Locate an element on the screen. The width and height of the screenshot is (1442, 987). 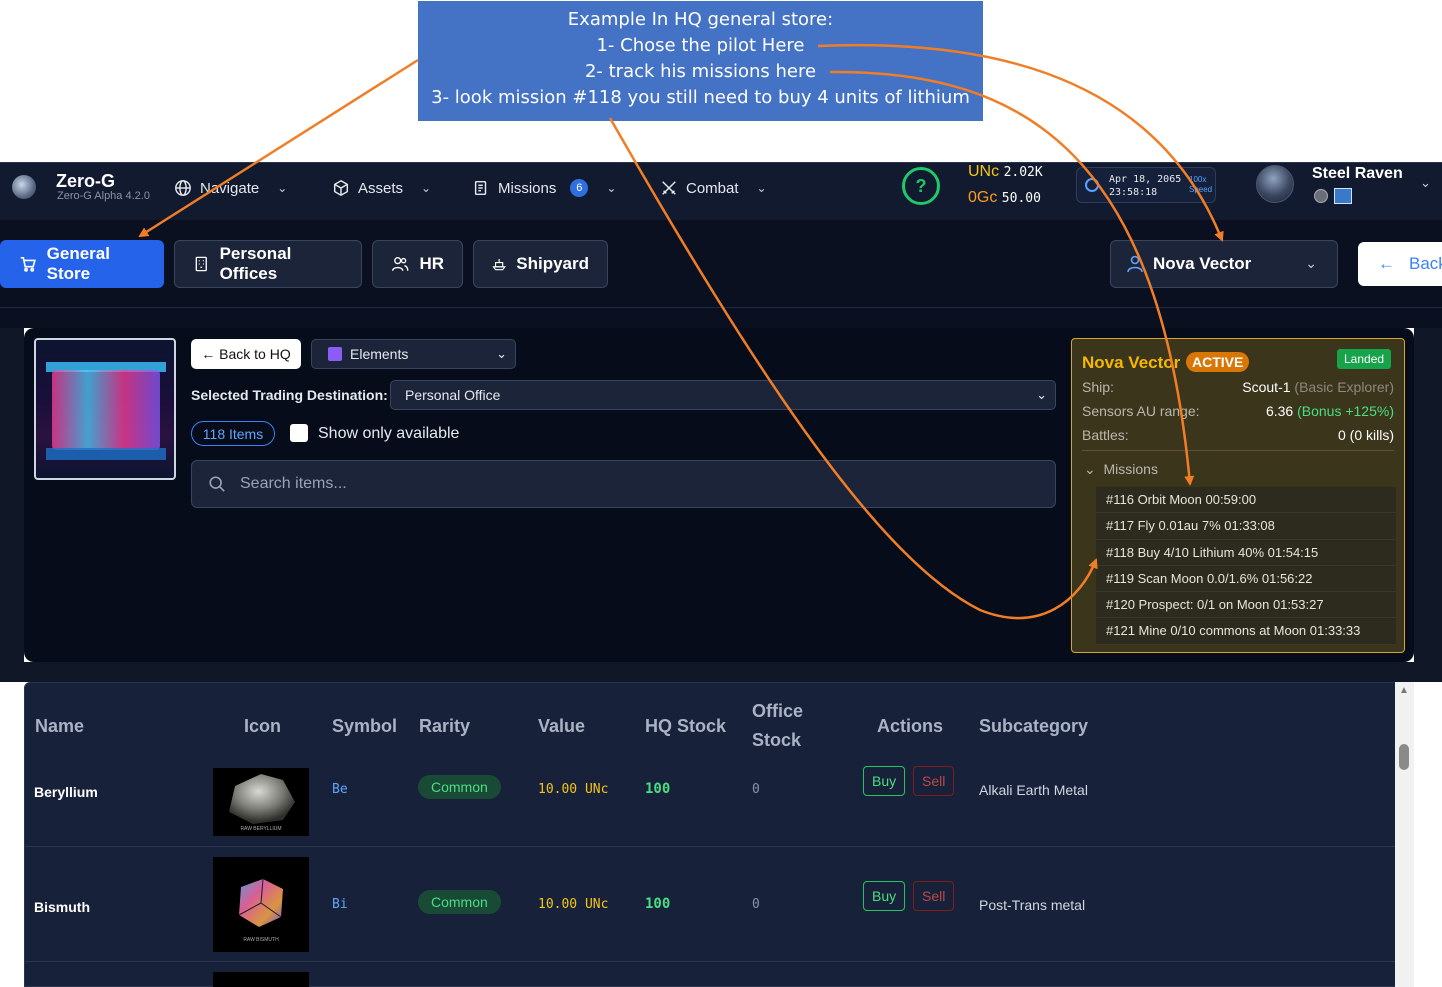
rarity-badge-label: Common is located at coordinates (459, 902).